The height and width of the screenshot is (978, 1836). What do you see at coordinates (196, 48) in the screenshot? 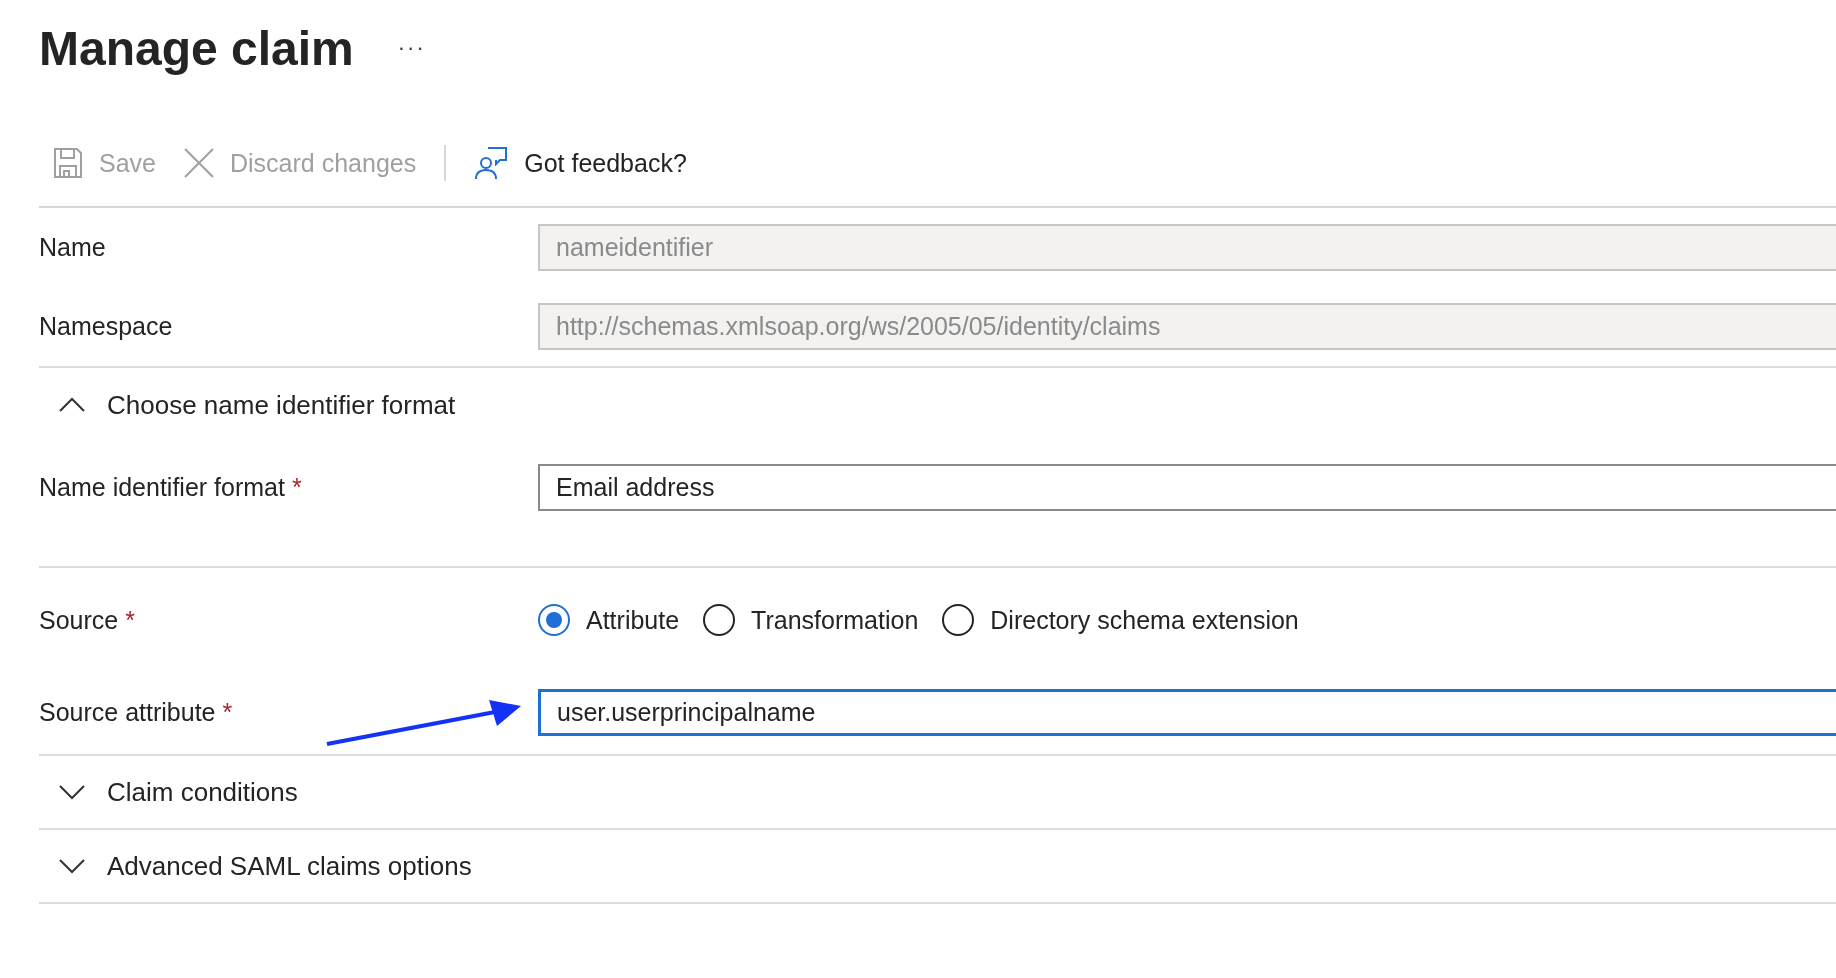
I see `page-title: Manage claim` at bounding box center [196, 48].